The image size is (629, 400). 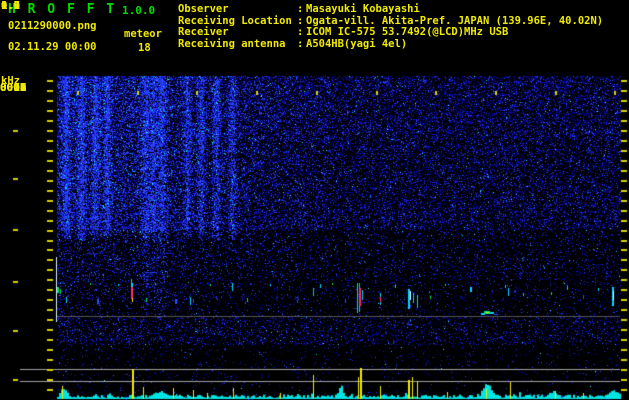 I want to click on output-filename: 0211290000.png, so click(x=52, y=26).